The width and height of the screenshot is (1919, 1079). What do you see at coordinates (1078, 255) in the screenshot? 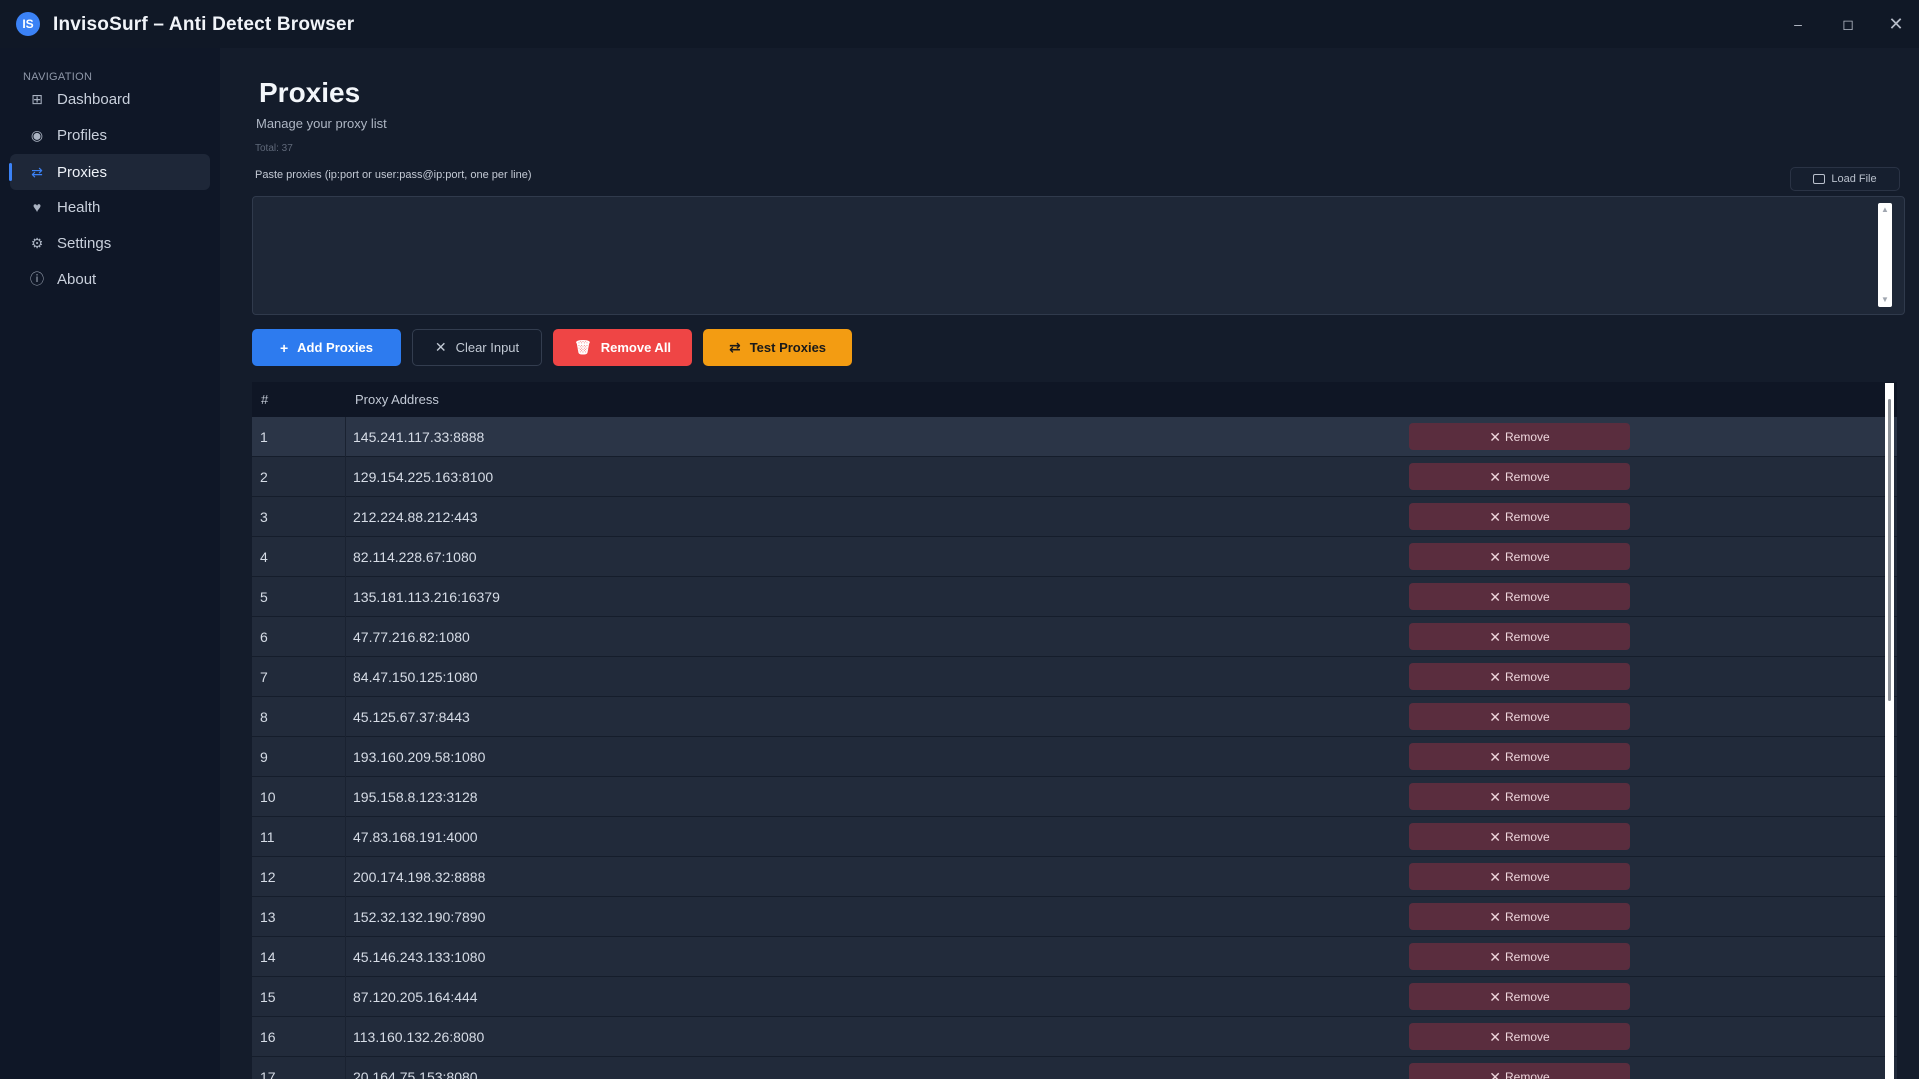
I see `proxy-input` at bounding box center [1078, 255].